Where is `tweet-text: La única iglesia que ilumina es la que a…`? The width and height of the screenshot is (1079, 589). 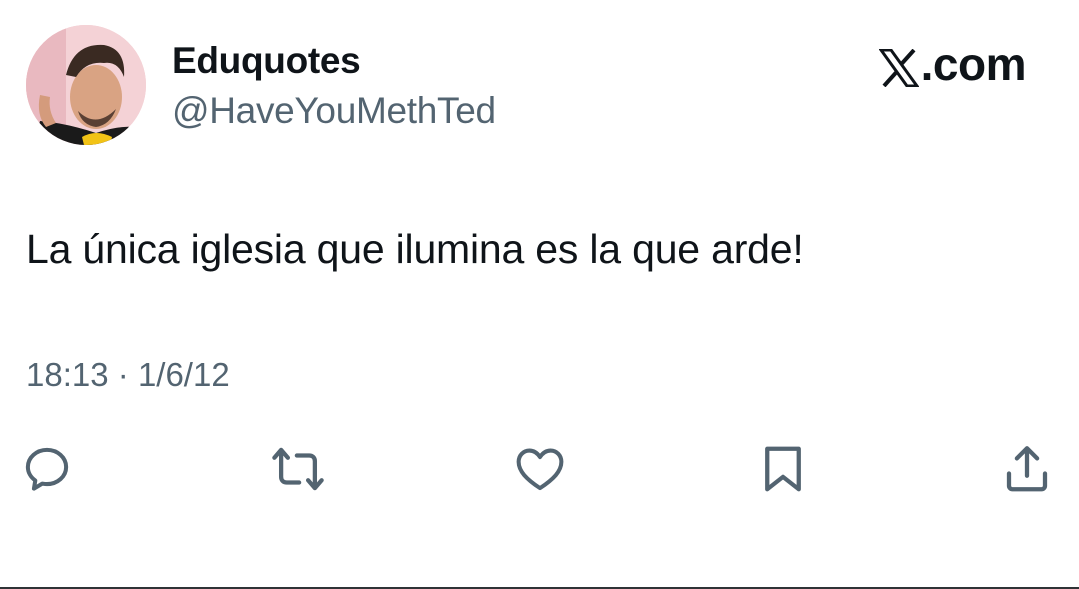
tweet-text: La única iglesia que ilumina es la que a… is located at coordinates (415, 249).